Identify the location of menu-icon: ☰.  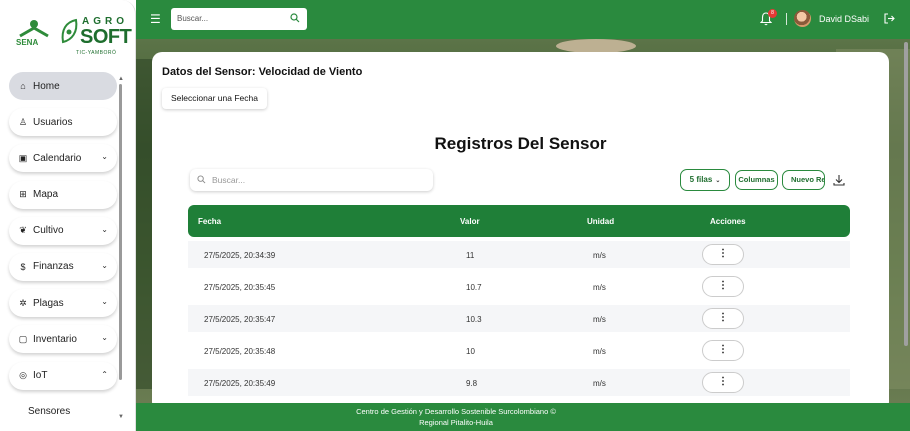
(155, 19).